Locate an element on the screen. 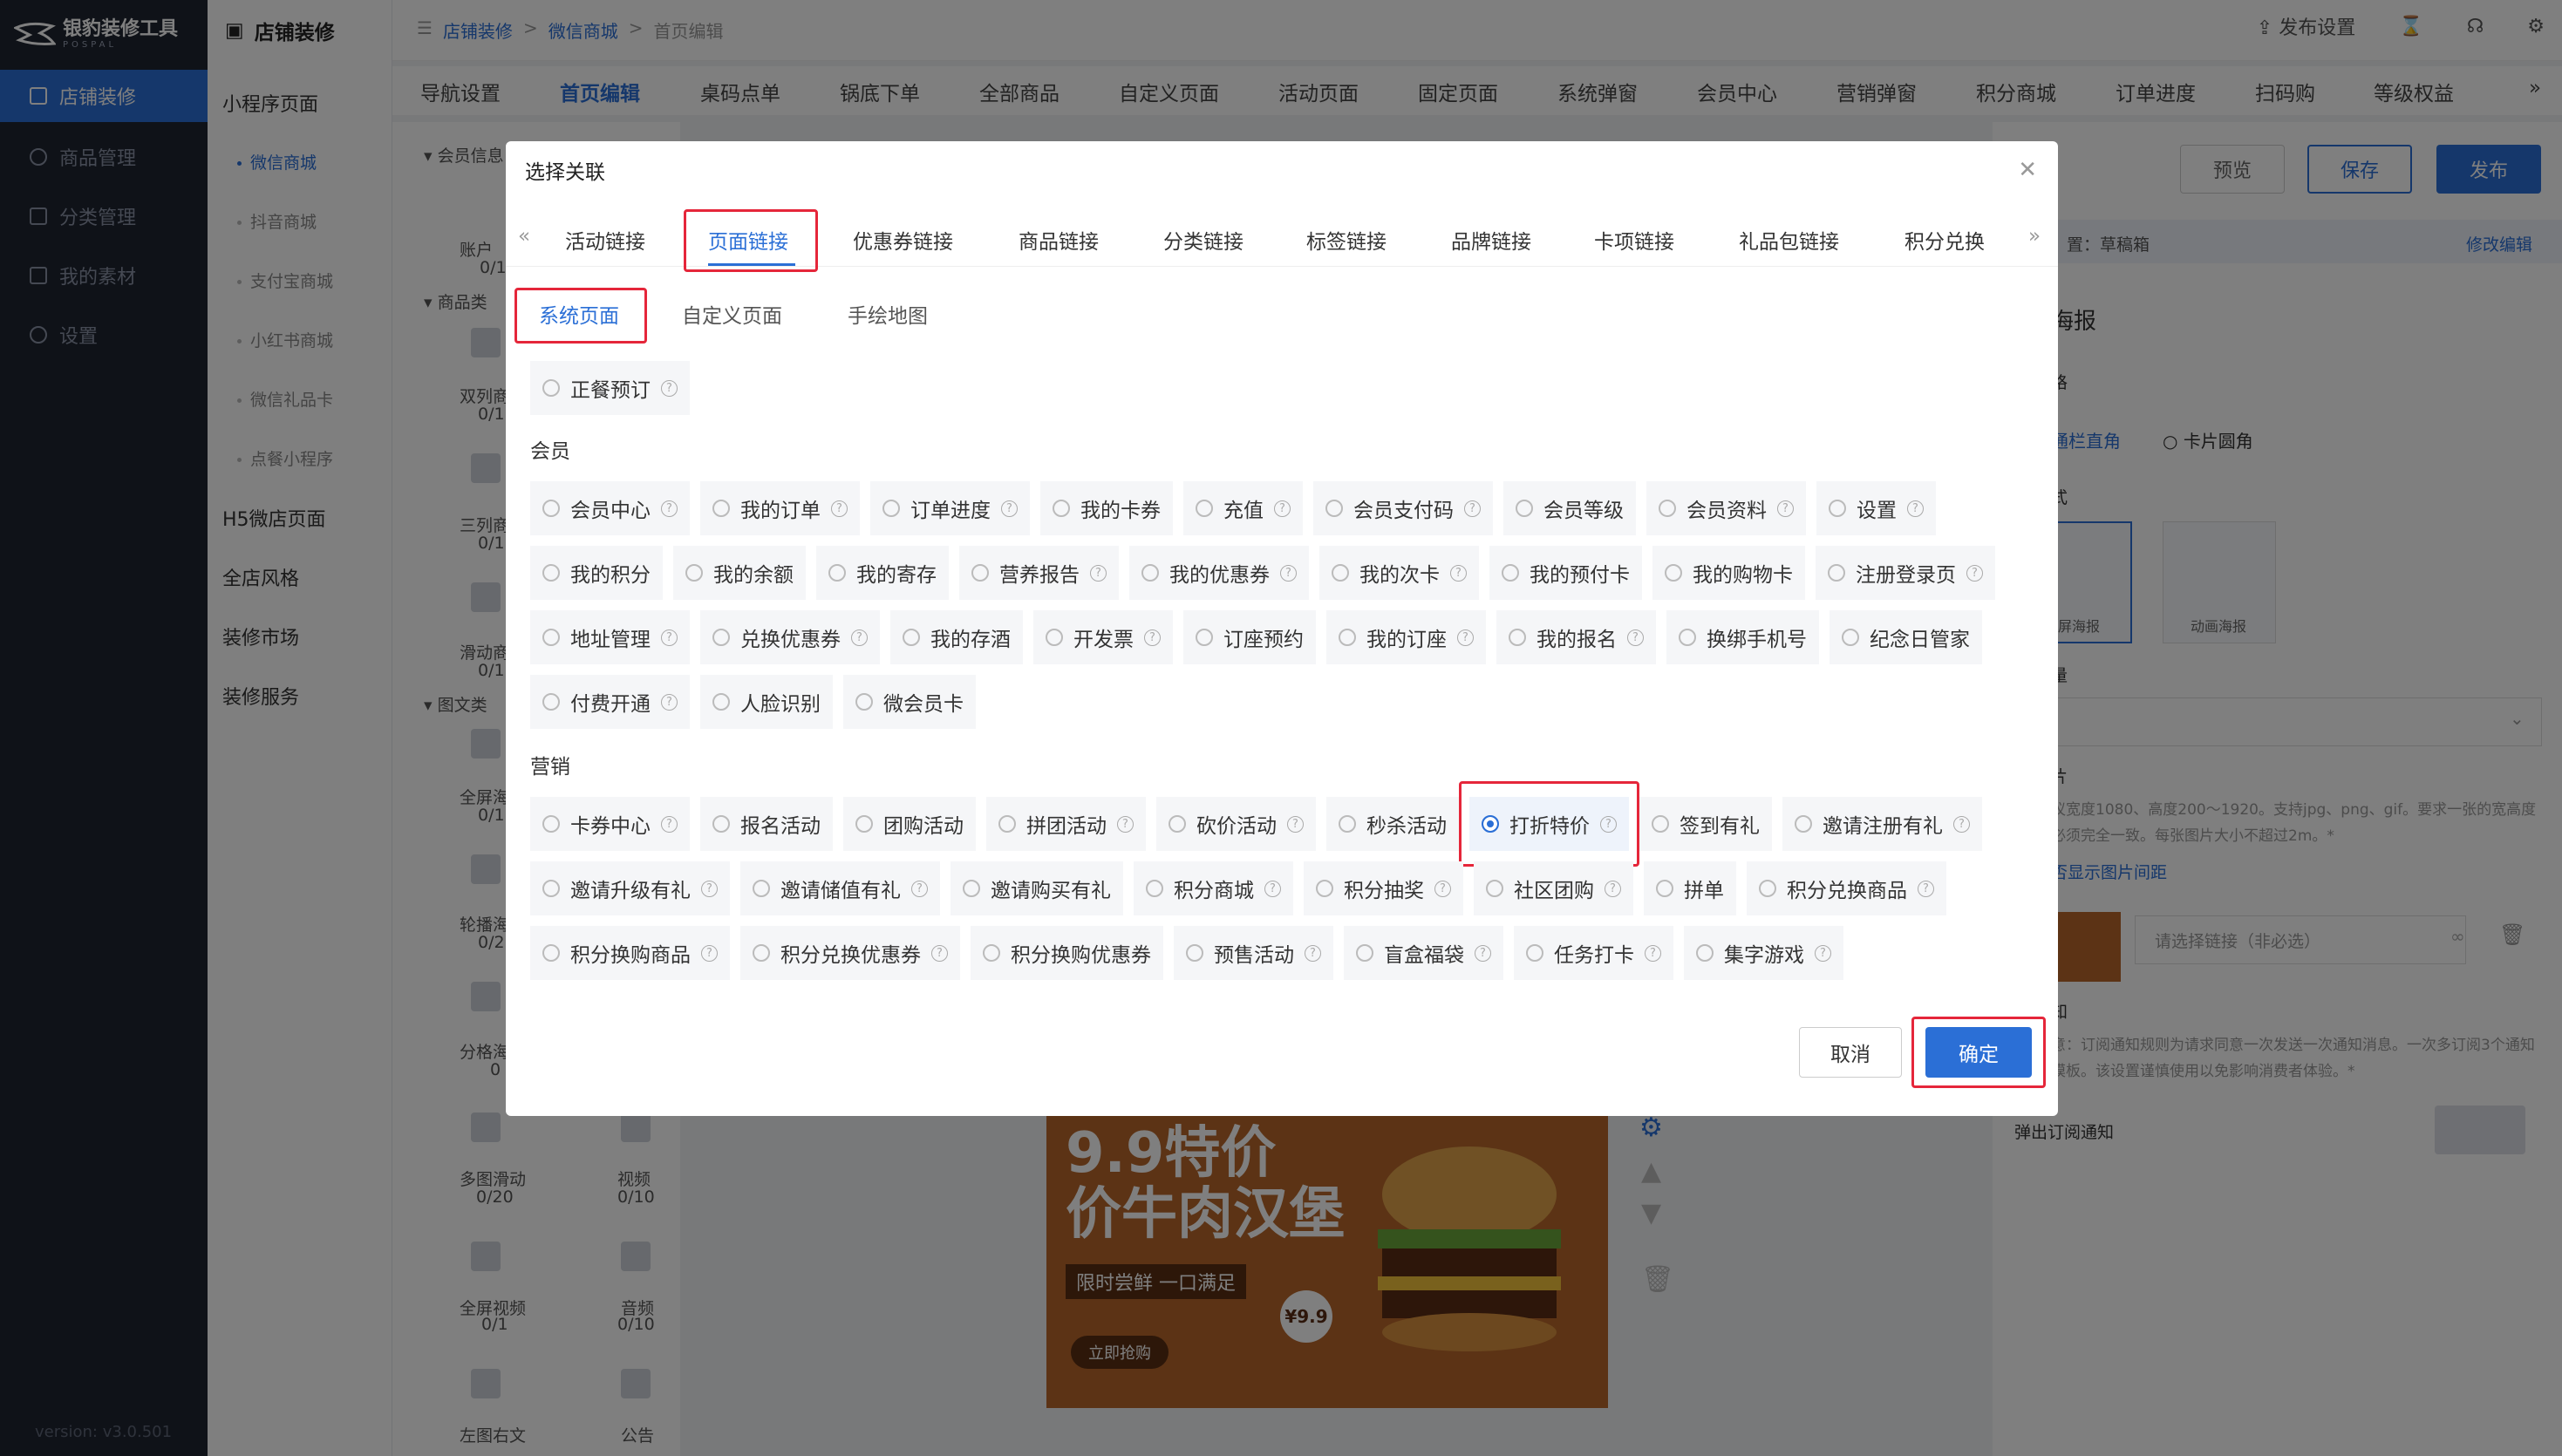 The height and width of the screenshot is (1456, 2562). option-marketing-16: 积分兑换商品? is located at coordinates (1846, 888).